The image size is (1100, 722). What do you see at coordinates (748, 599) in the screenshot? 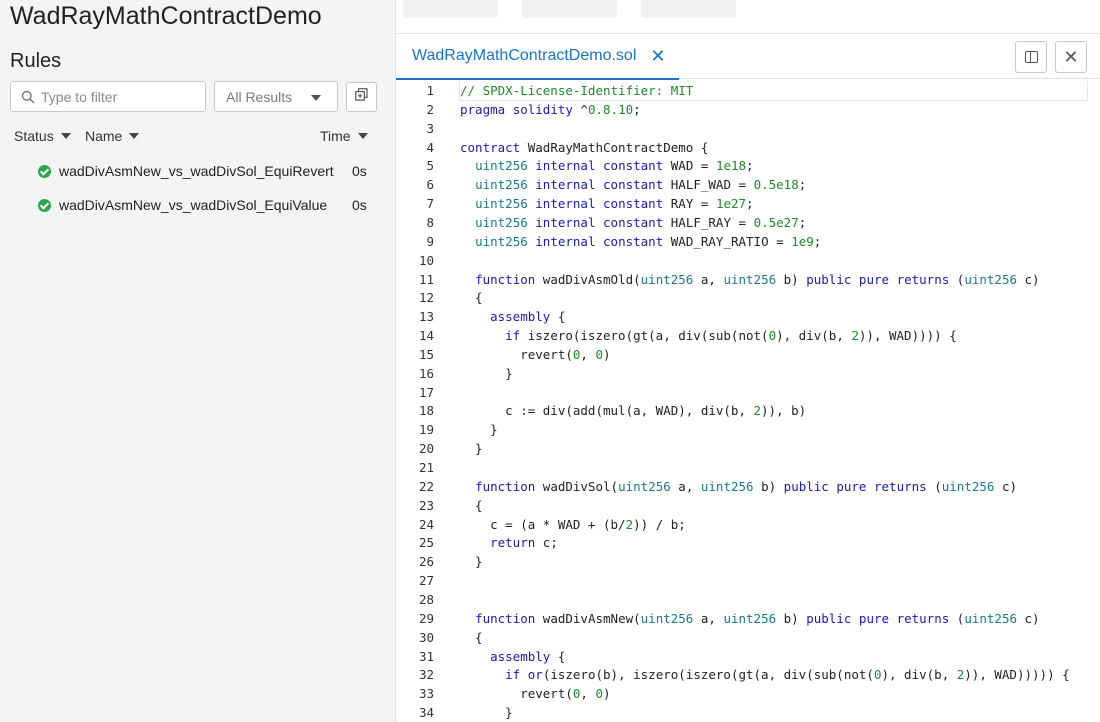
I see `code-line: 28` at bounding box center [748, 599].